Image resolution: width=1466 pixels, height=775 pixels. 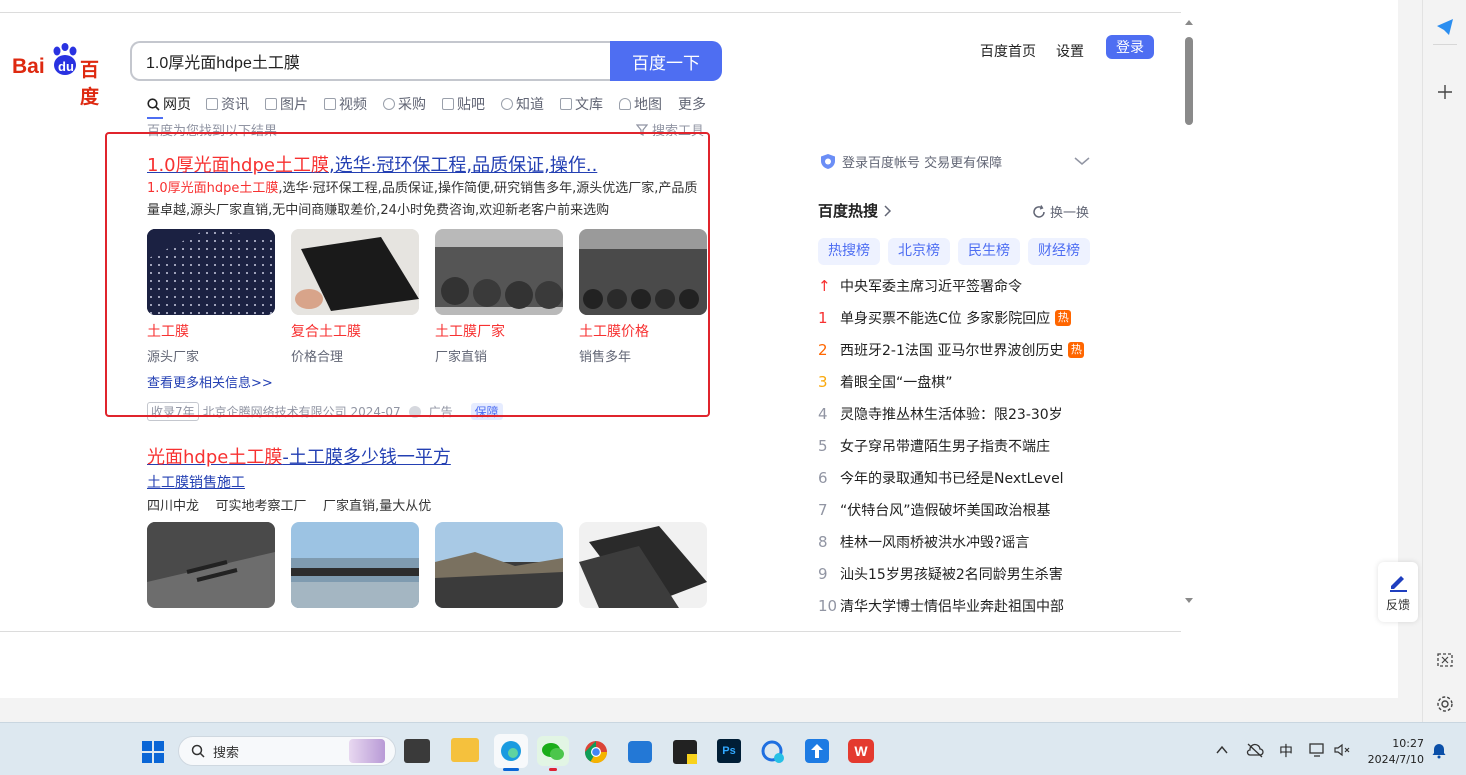 What do you see at coordinates (1406, 743) in the screenshot?
I see `clock-time: 10:27` at bounding box center [1406, 743].